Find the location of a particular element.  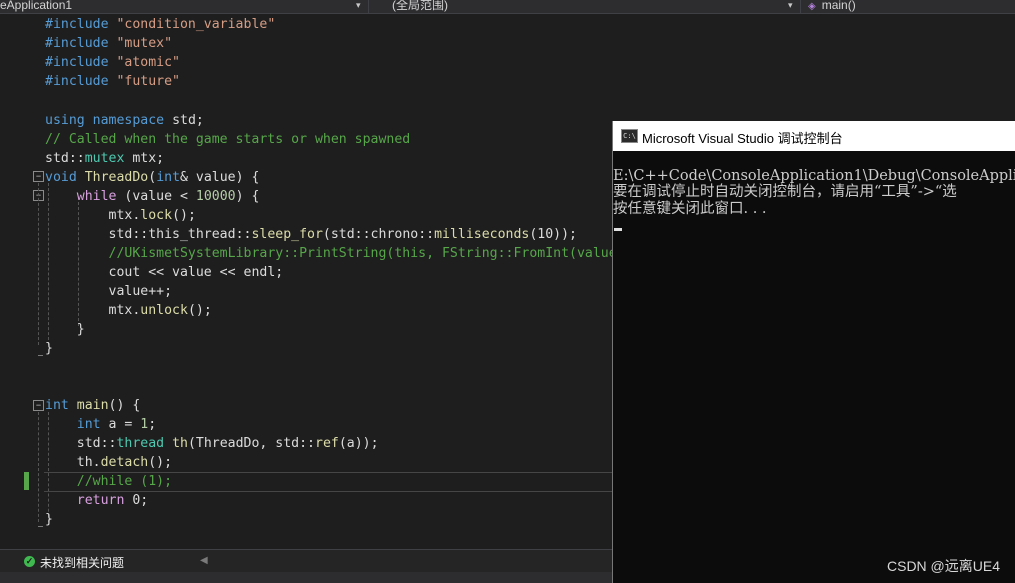

member-dropdown-label: main() is located at coordinates (838, 6).